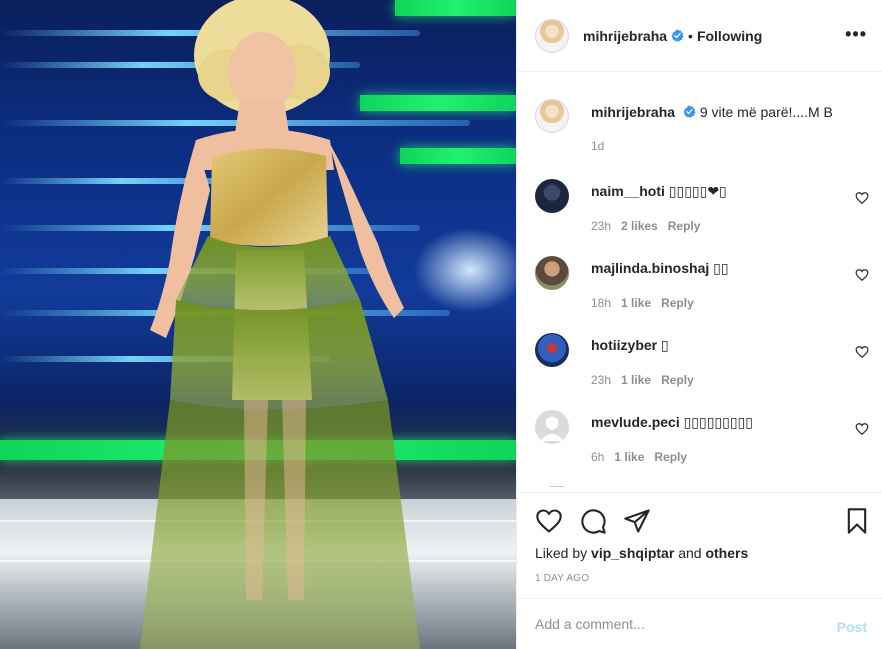  What do you see at coordinates (637, 521) in the screenshot?
I see `share-paper-plane-icon` at bounding box center [637, 521].